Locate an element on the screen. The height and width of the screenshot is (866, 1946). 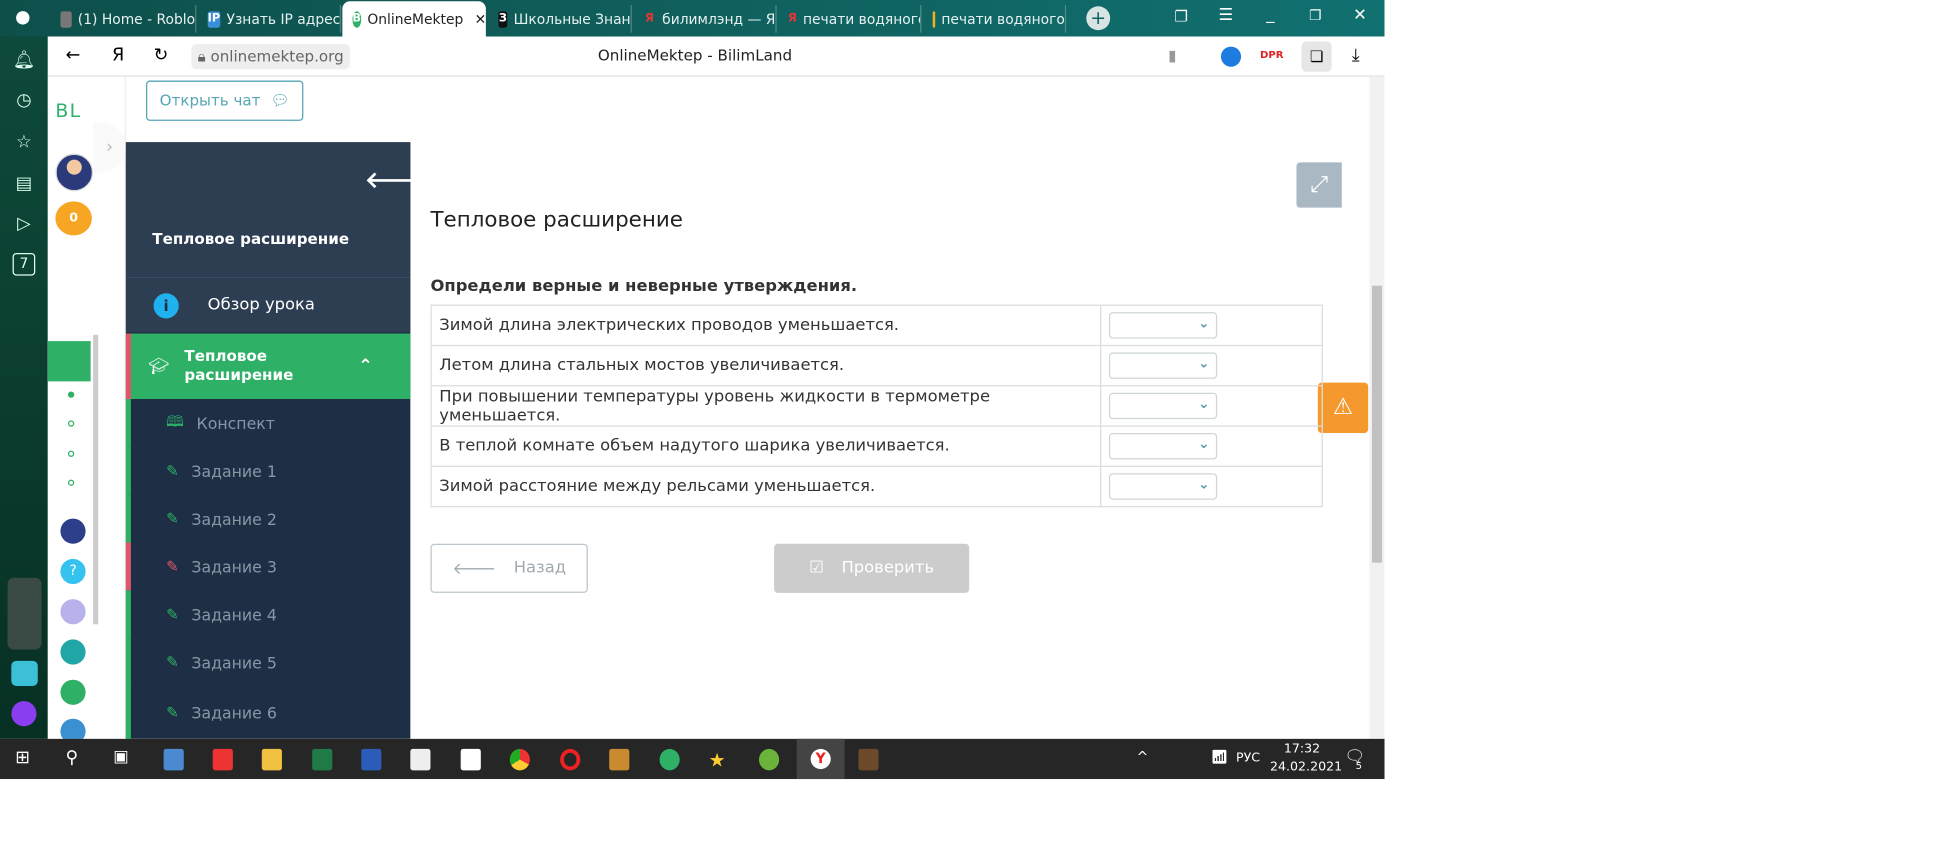
alice-icon is located at coordinates (24, 714).